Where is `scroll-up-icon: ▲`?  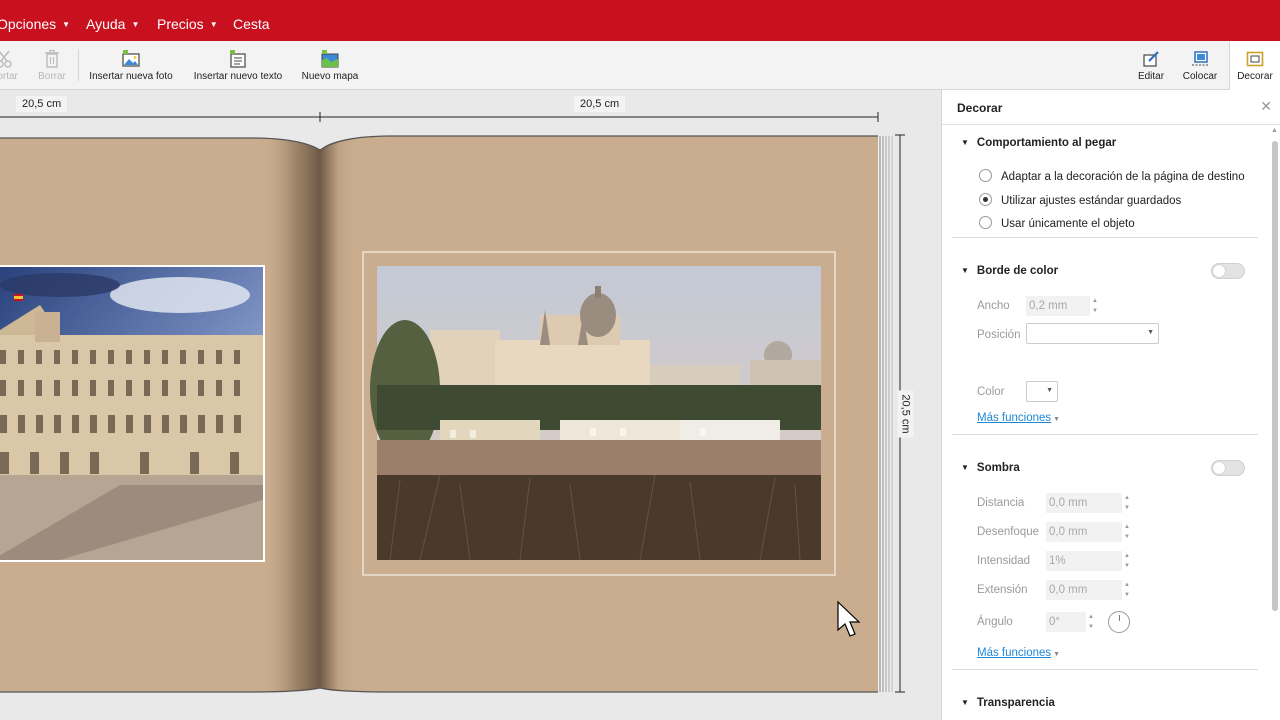 scroll-up-icon: ▲ is located at coordinates (1274, 130).